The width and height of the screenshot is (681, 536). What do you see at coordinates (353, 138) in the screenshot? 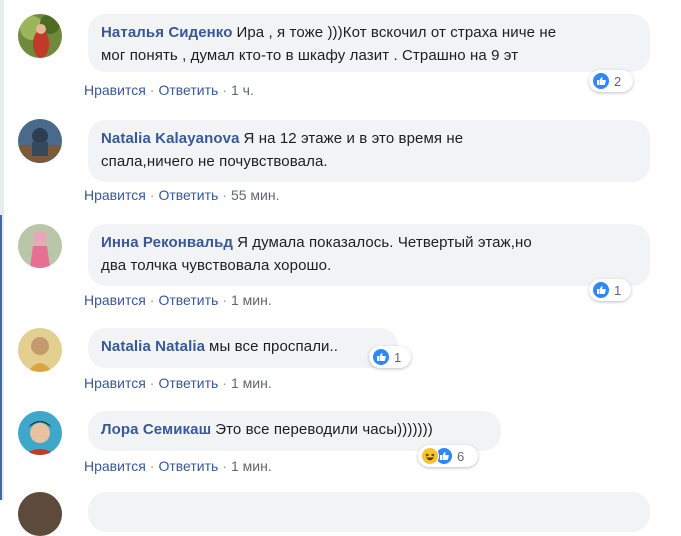
I see `comment-text-line: Я на 12 этаже и в это время не` at bounding box center [353, 138].